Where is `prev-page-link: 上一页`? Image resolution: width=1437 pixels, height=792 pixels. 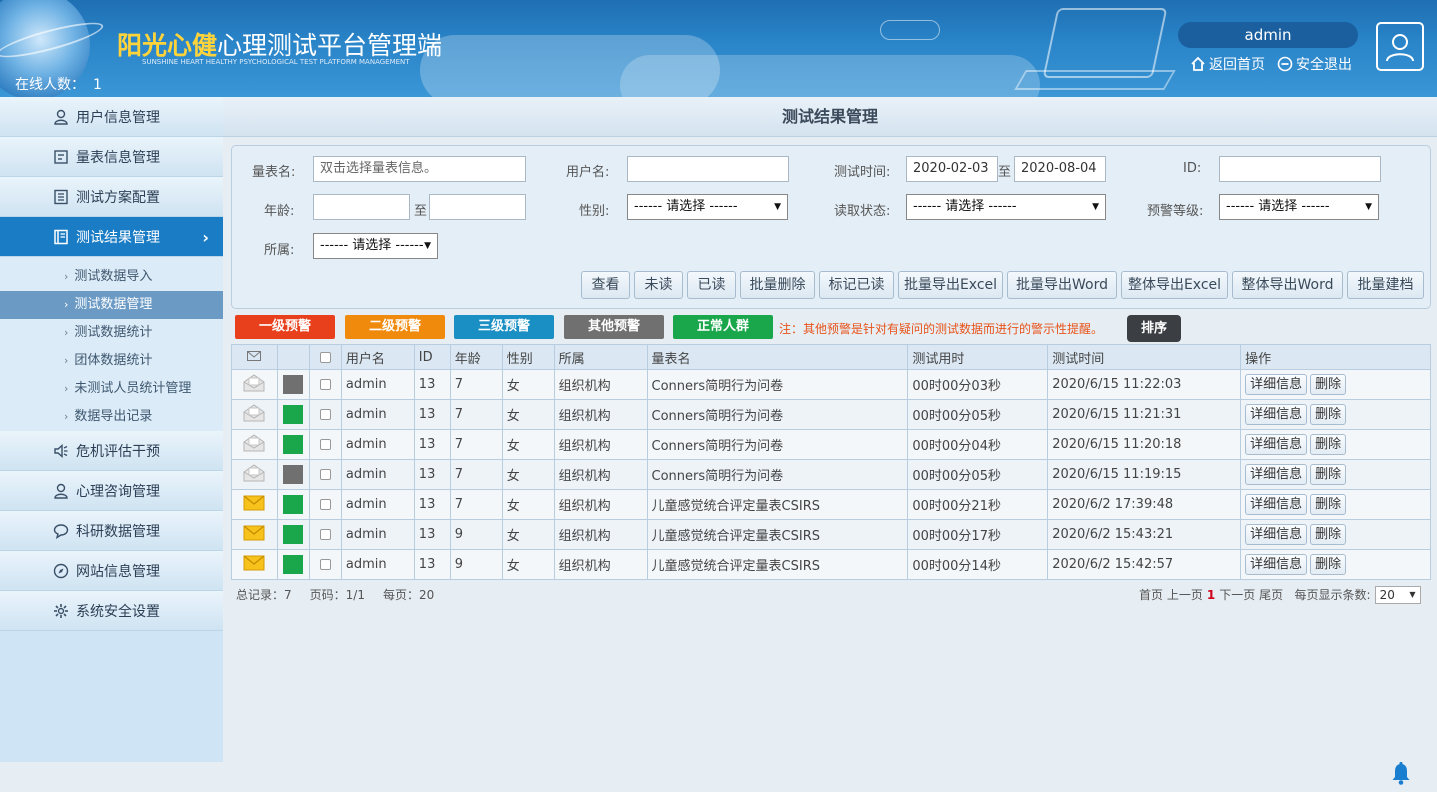 prev-page-link: 上一页 is located at coordinates (1185, 595).